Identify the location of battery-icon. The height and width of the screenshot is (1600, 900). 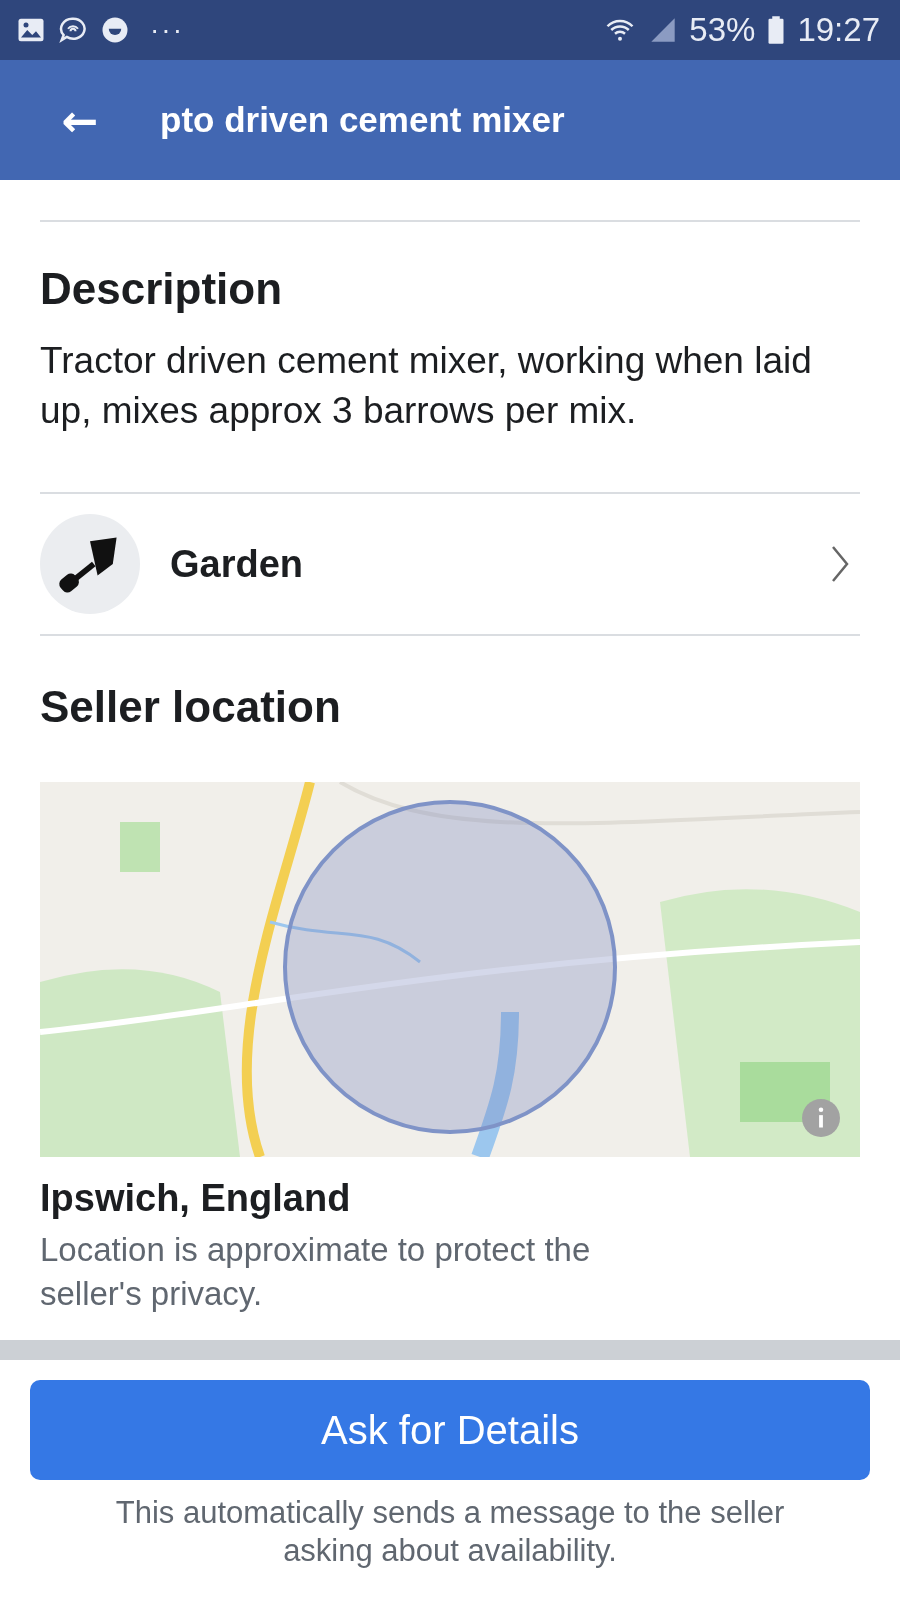
(776, 30).